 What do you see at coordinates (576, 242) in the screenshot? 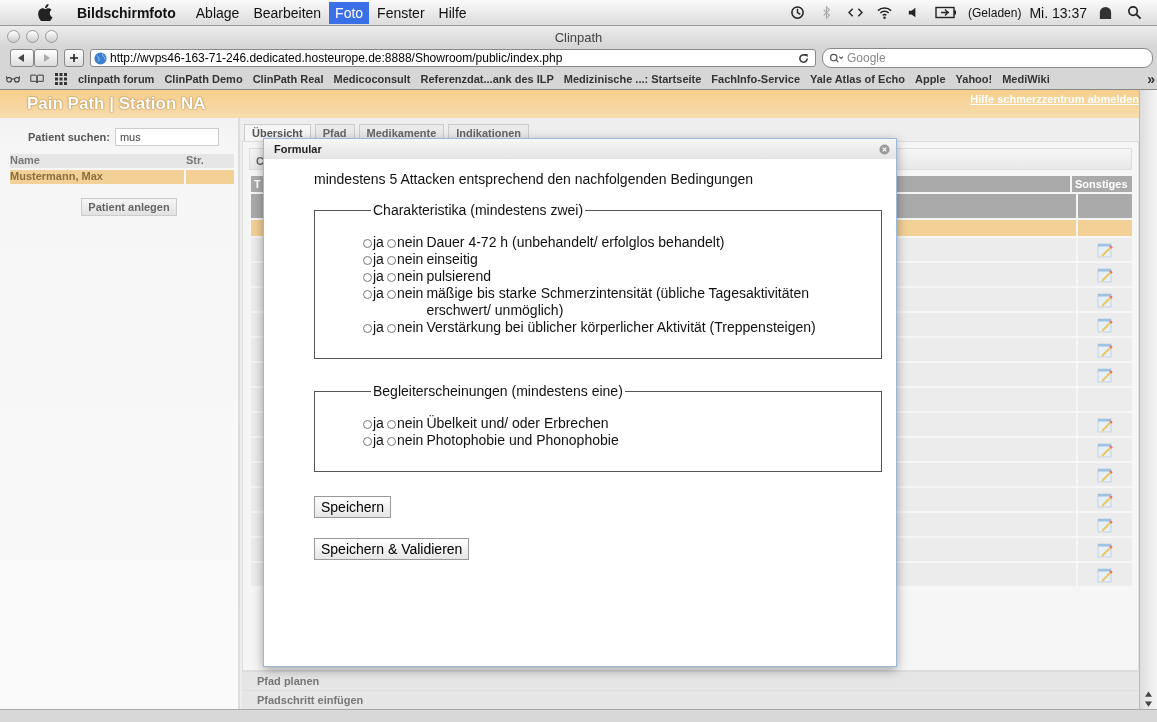
I see `question-text: Dauer 4-72 h (unbehandelt/ erfolglos behandelt)` at bounding box center [576, 242].